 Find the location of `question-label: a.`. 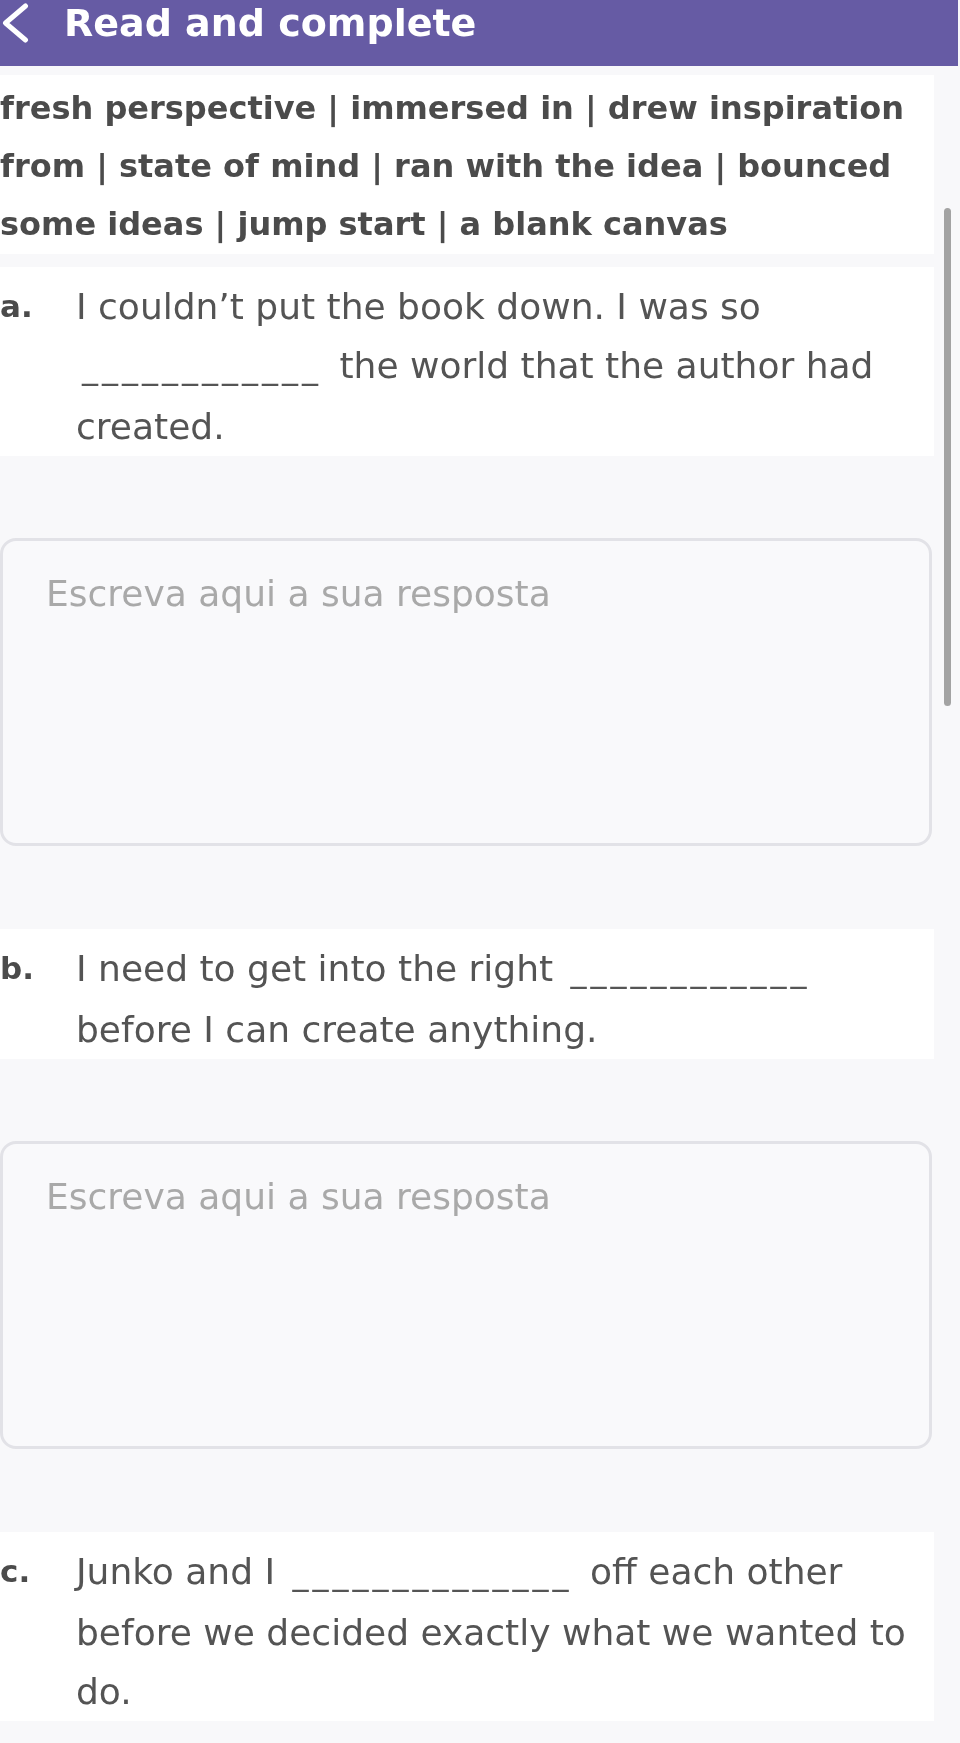

question-label: a. is located at coordinates (16, 306).